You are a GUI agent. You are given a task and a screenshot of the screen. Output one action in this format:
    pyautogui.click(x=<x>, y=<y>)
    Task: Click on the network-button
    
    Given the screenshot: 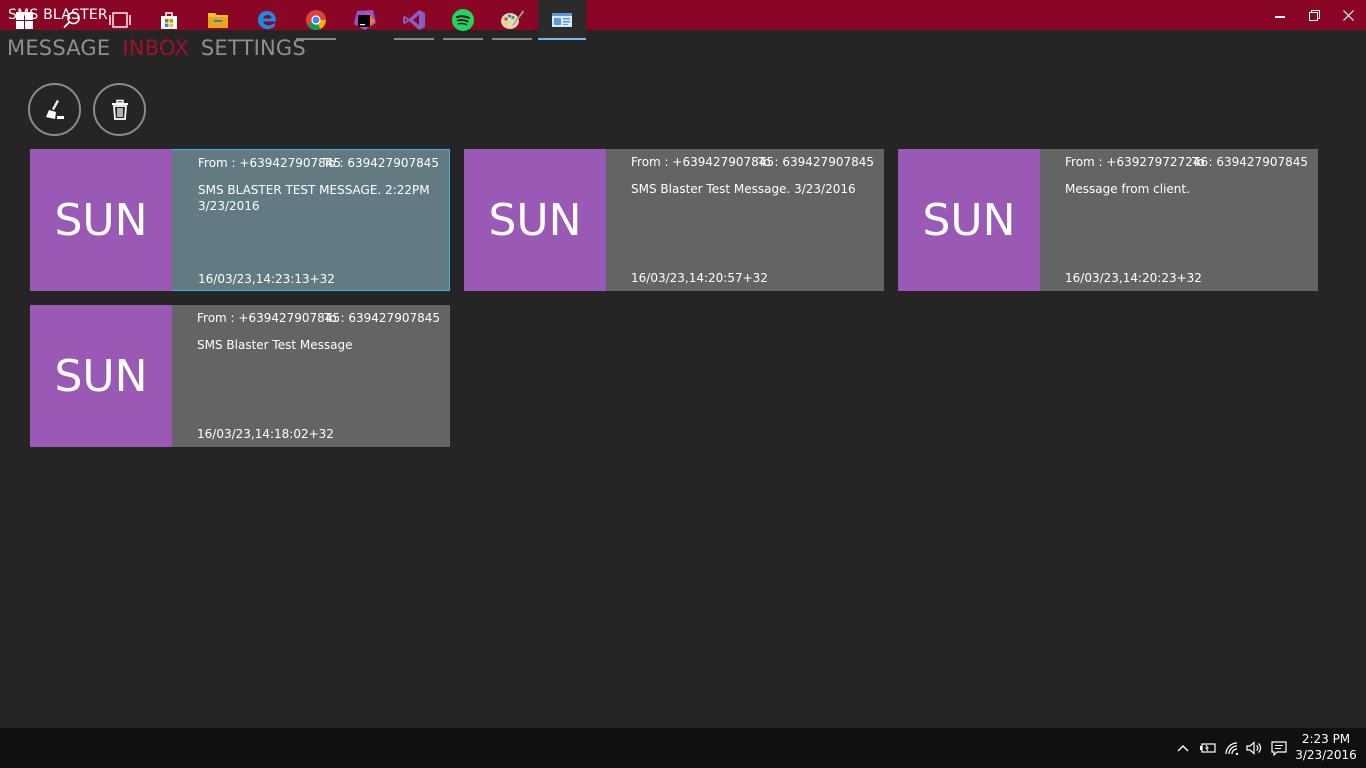 What is the action you would take?
    pyautogui.click(x=1232, y=748)
    